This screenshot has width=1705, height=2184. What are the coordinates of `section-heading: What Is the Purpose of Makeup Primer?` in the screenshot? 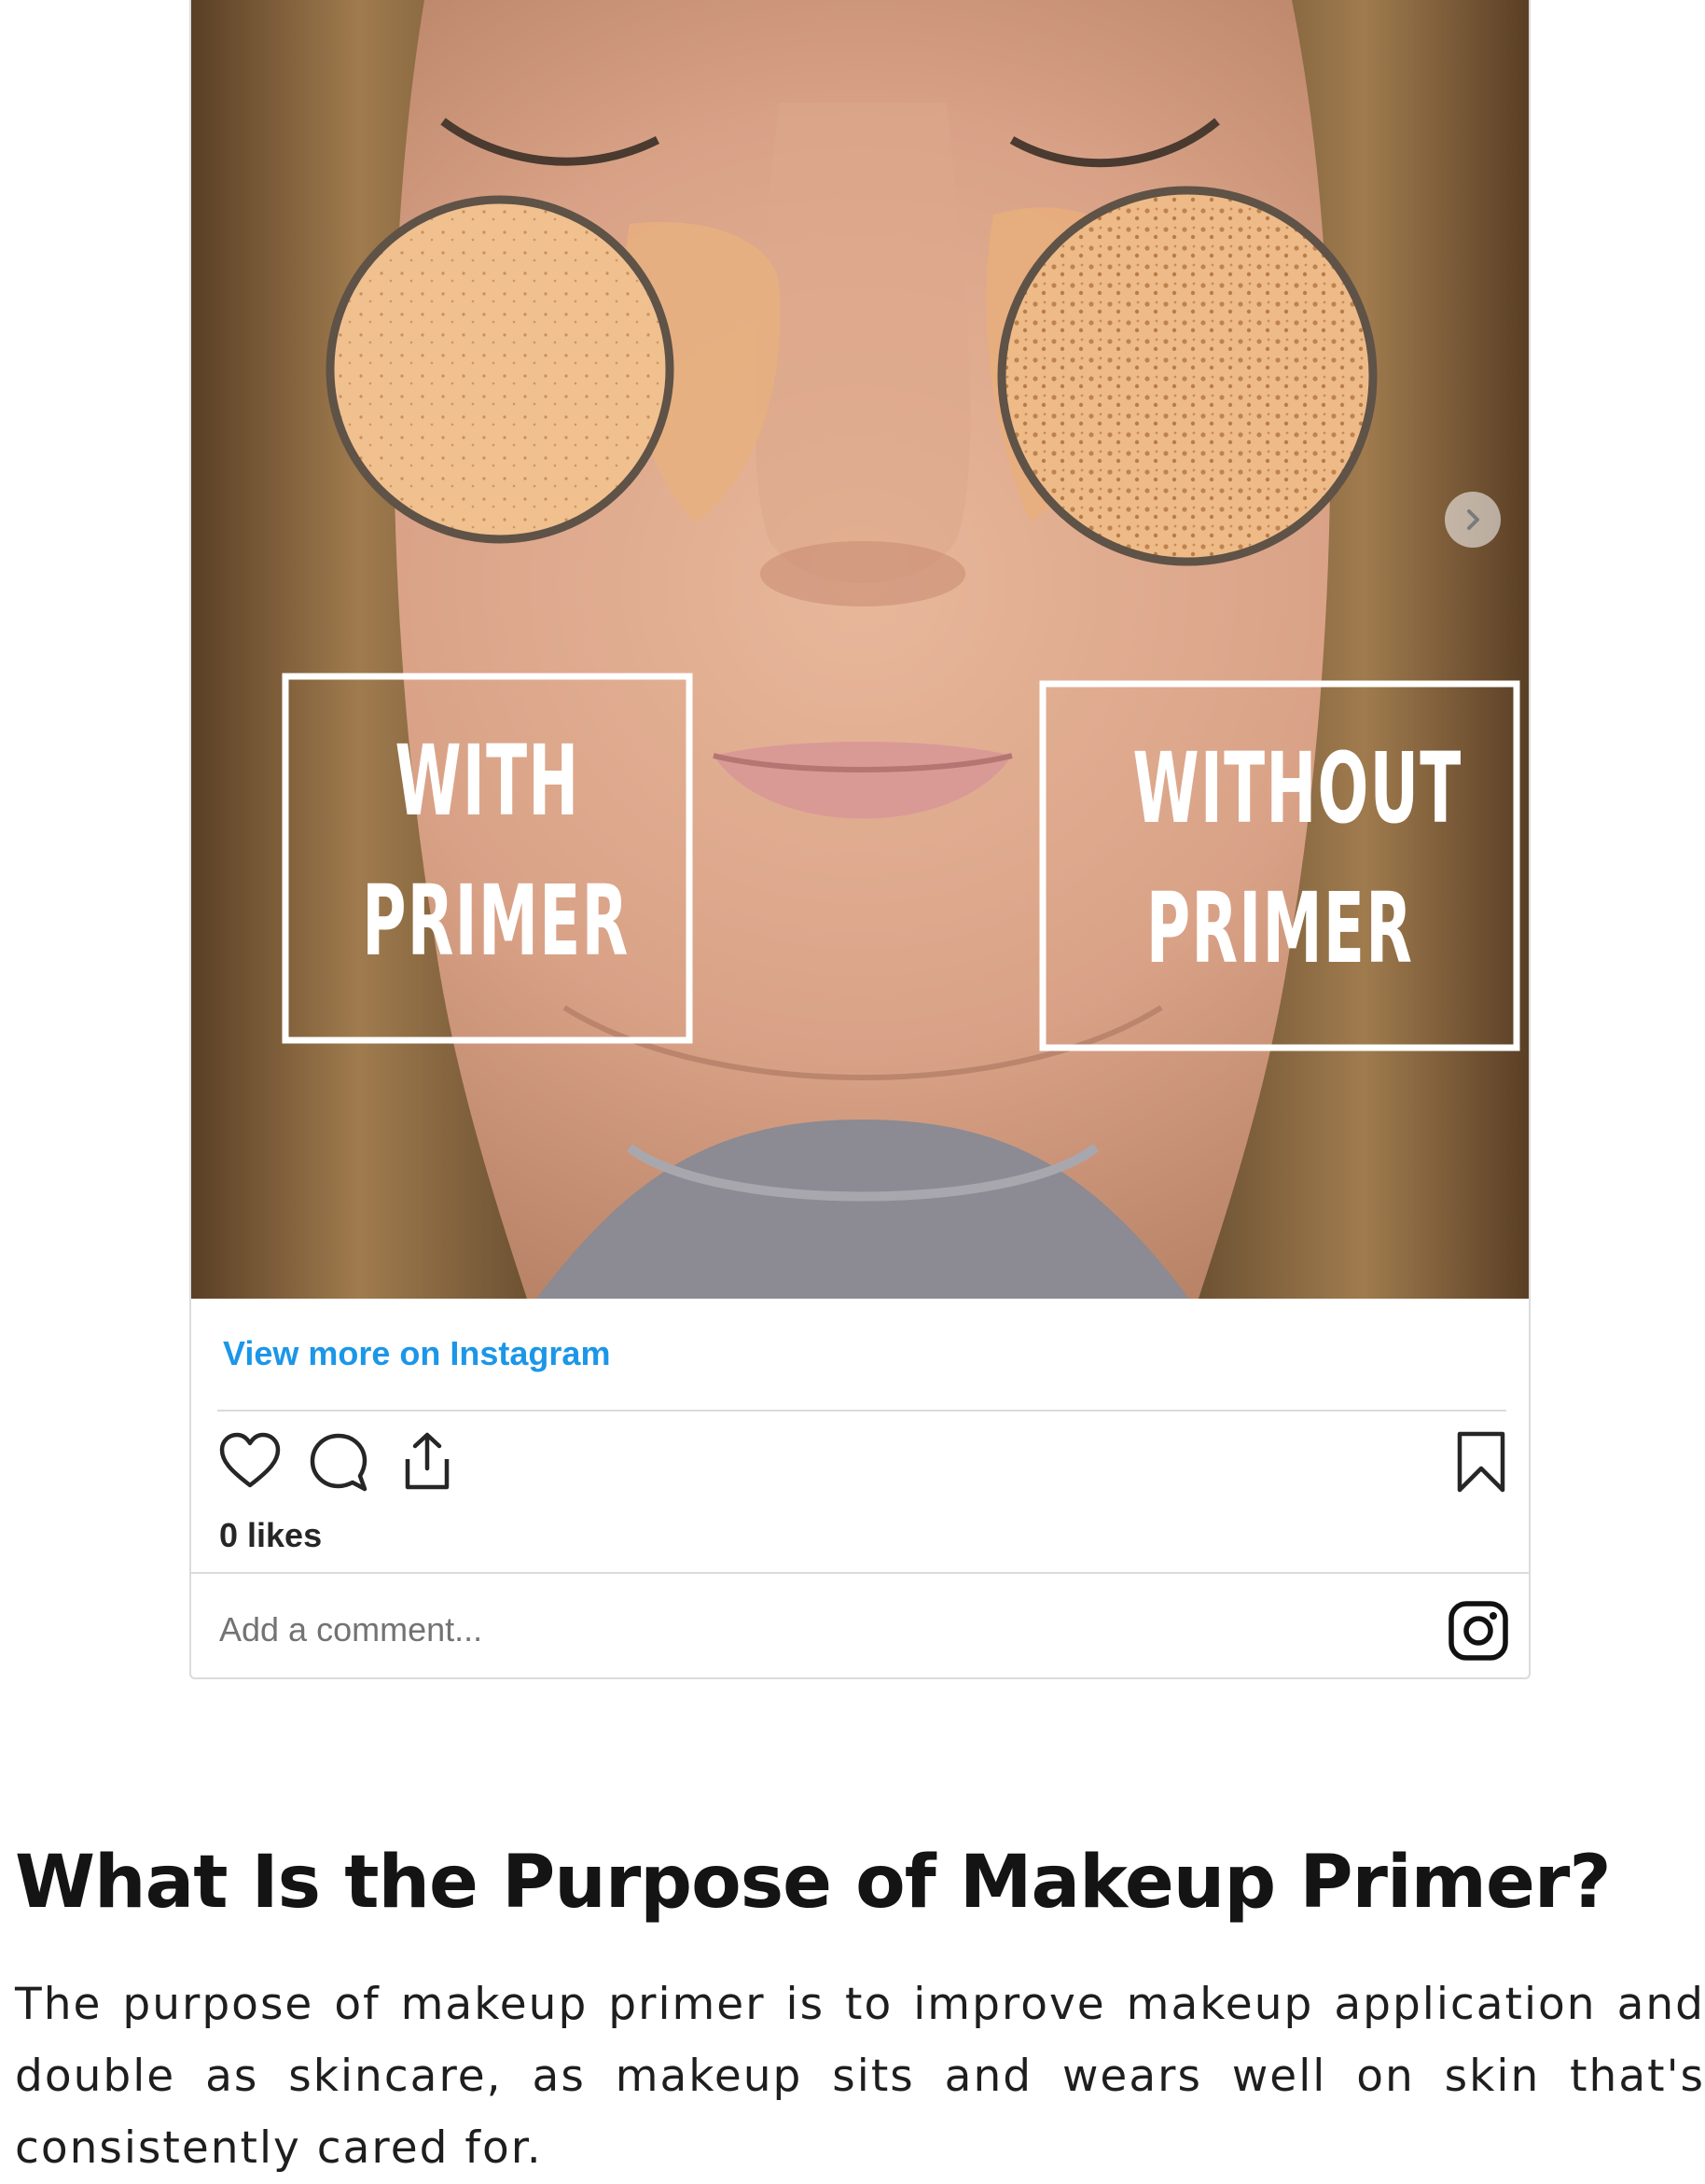 It's located at (813, 1883).